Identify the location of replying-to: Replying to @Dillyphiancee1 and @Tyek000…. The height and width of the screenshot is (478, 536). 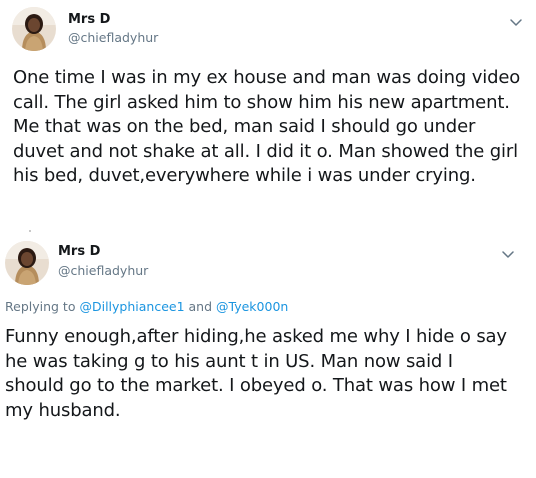
(146, 306).